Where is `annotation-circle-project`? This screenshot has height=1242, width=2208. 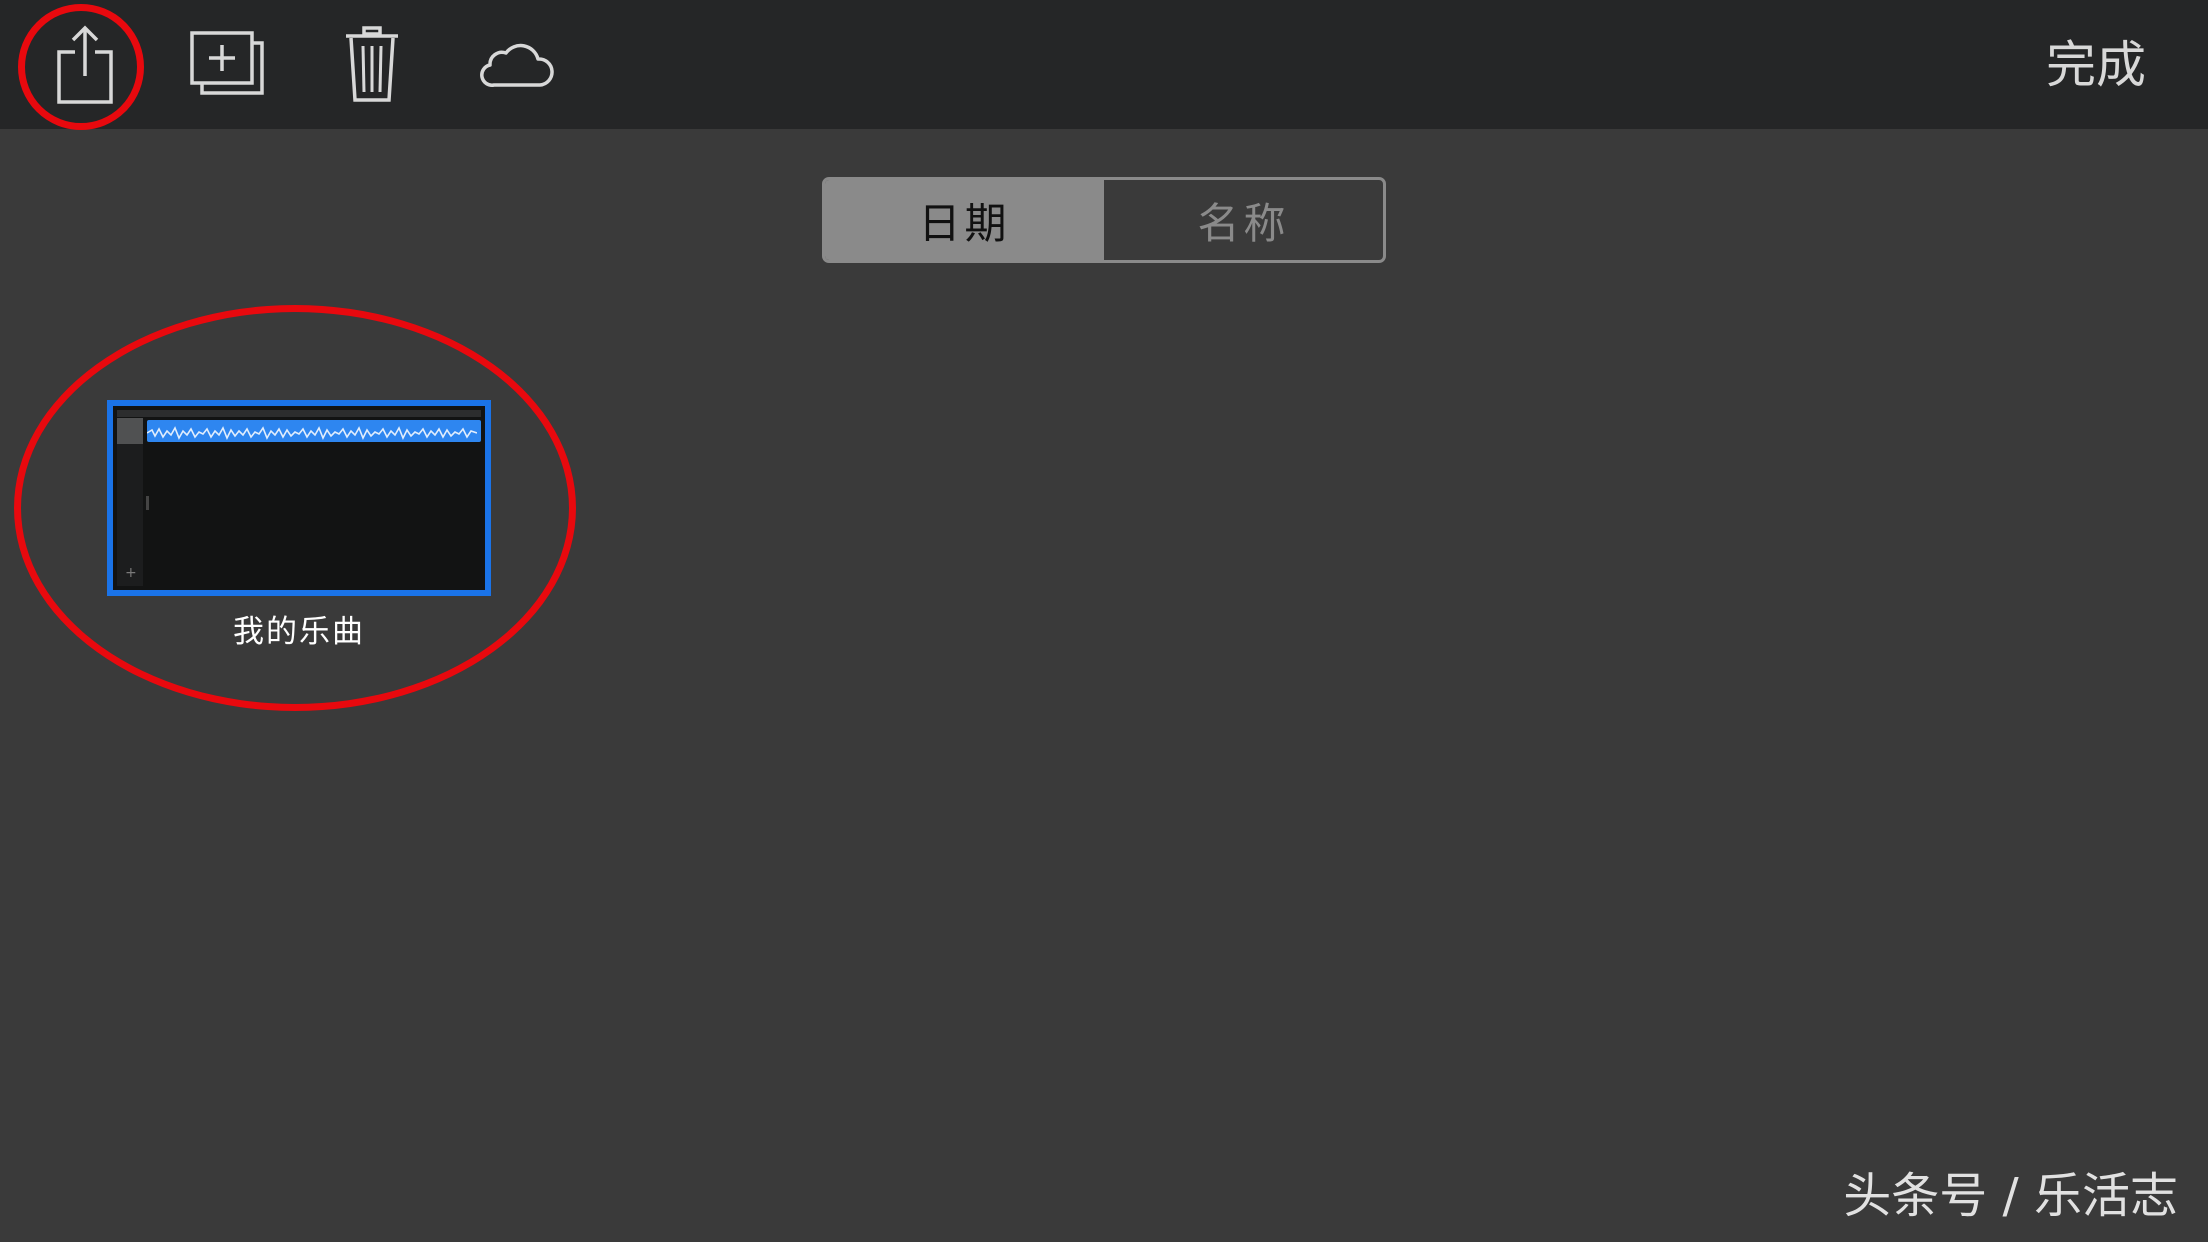
annotation-circle-project is located at coordinates (295, 508).